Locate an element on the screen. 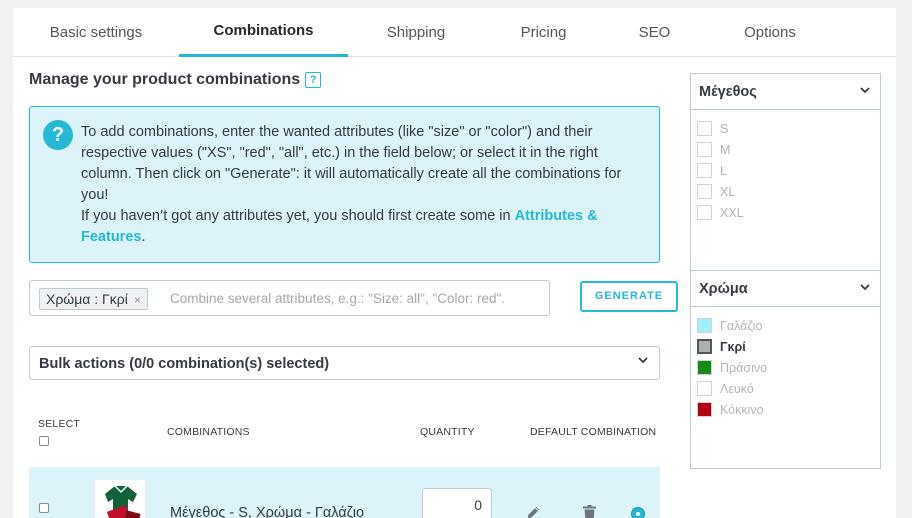 The image size is (912, 518). size-attribute-panel: Μέγεθος S M L XL XXL is located at coordinates (785, 172).